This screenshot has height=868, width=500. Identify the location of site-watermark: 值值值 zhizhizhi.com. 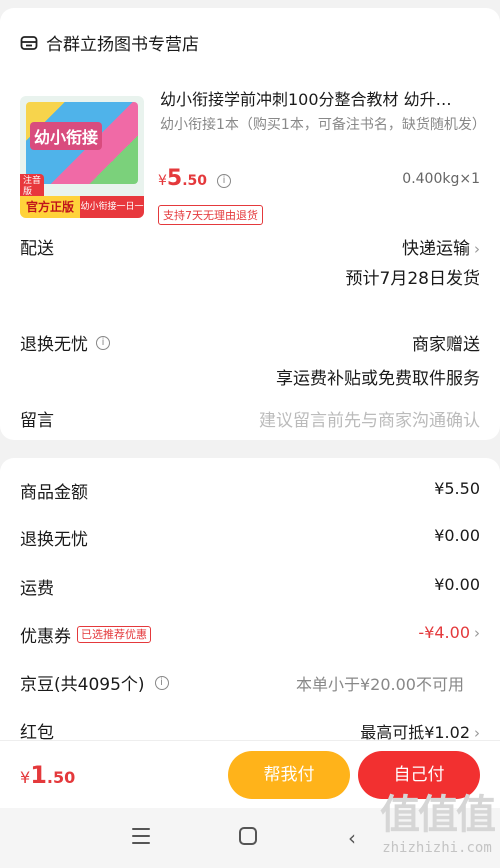
(438, 819).